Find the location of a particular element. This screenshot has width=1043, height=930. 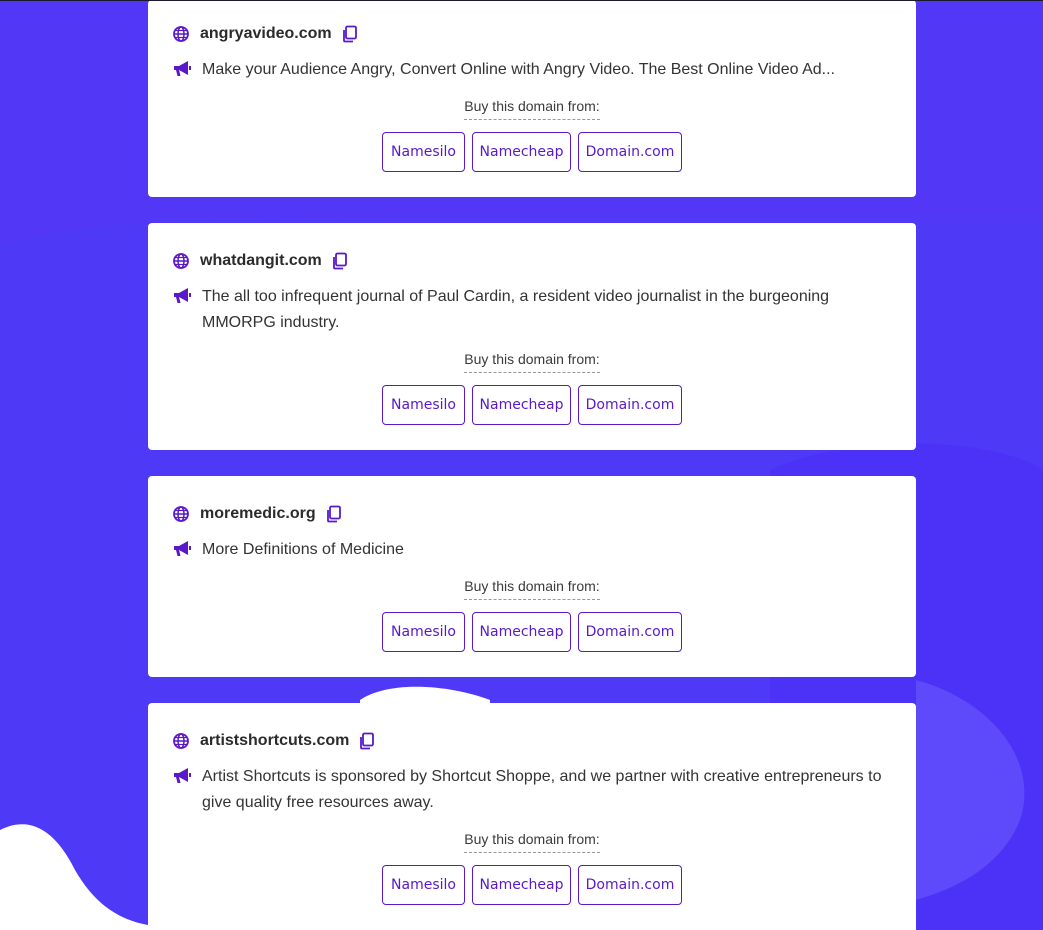

domain-name: whatdangit.com is located at coordinates (261, 261).